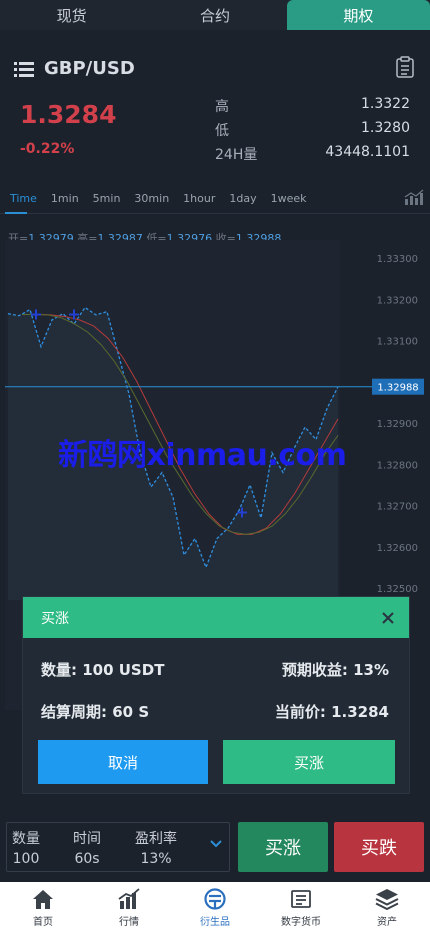 This screenshot has width=430, height=932. I want to click on high-label: 高, so click(222, 107).